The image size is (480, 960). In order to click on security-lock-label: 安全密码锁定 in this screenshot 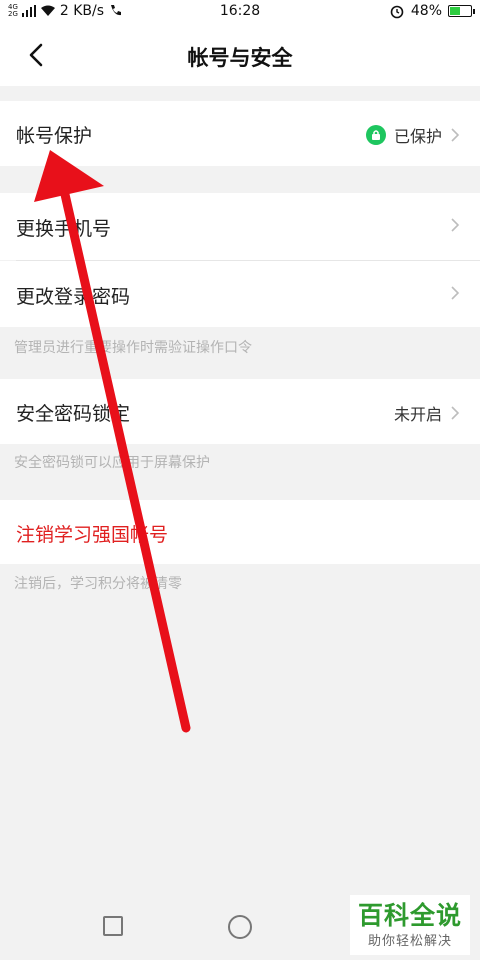, I will do `click(73, 414)`.